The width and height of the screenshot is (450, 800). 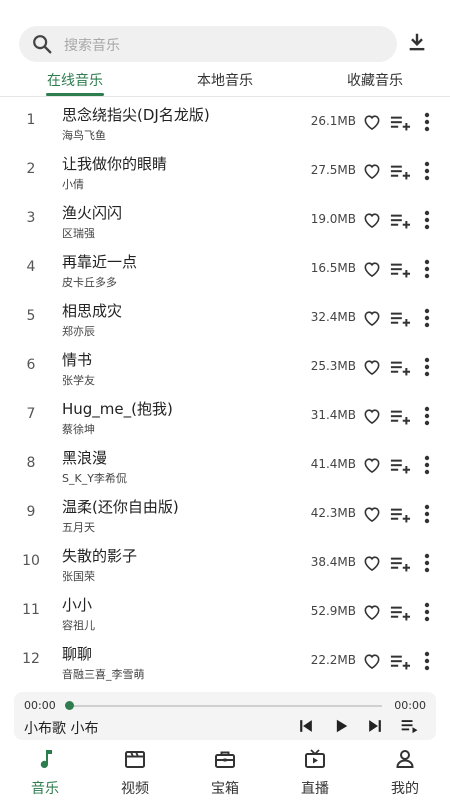 What do you see at coordinates (333, 415) in the screenshot?
I see `song-size: 31.4MB` at bounding box center [333, 415].